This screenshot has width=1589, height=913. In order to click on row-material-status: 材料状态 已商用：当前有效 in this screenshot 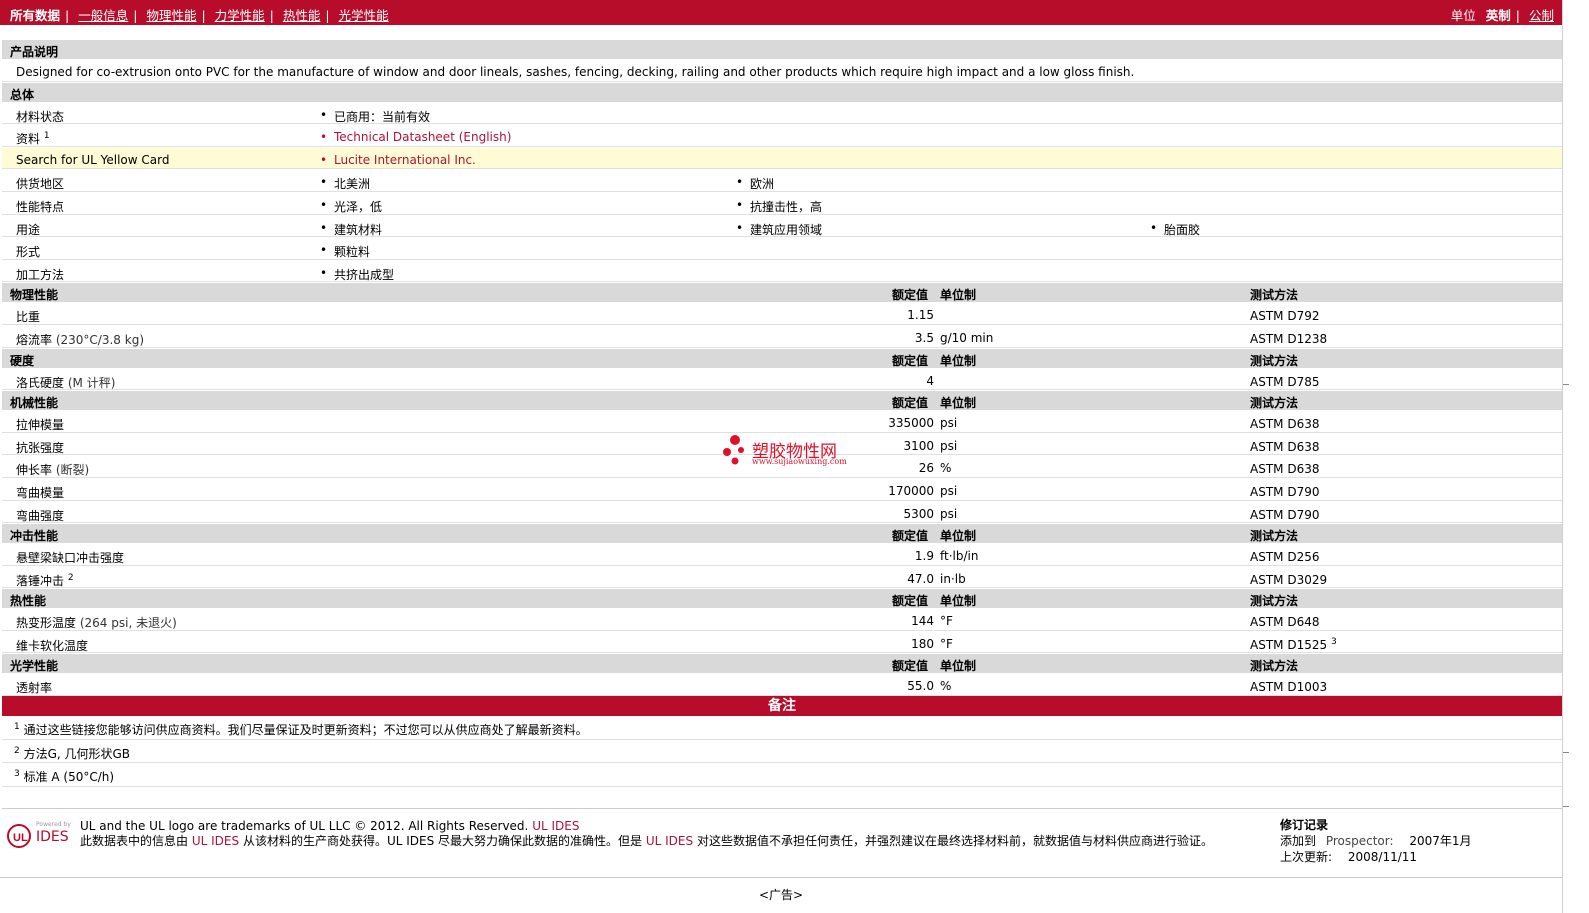, I will do `click(782, 113)`.